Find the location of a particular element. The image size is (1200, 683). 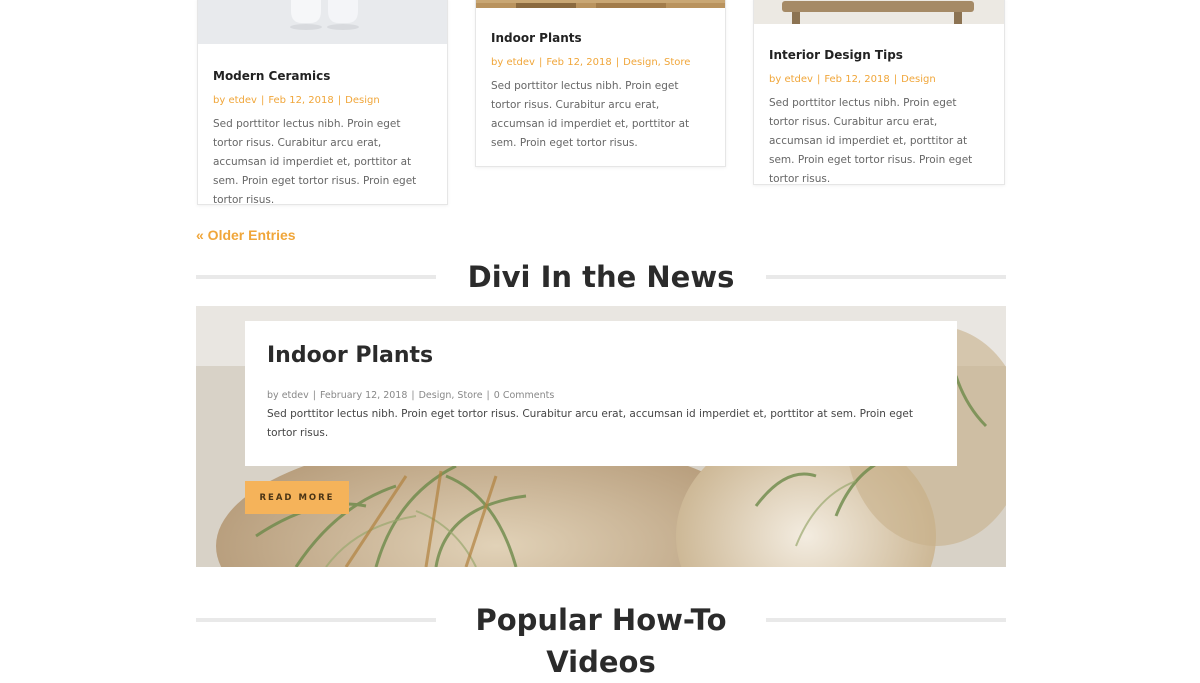

post-thumbnail-vases is located at coordinates (322, 22).